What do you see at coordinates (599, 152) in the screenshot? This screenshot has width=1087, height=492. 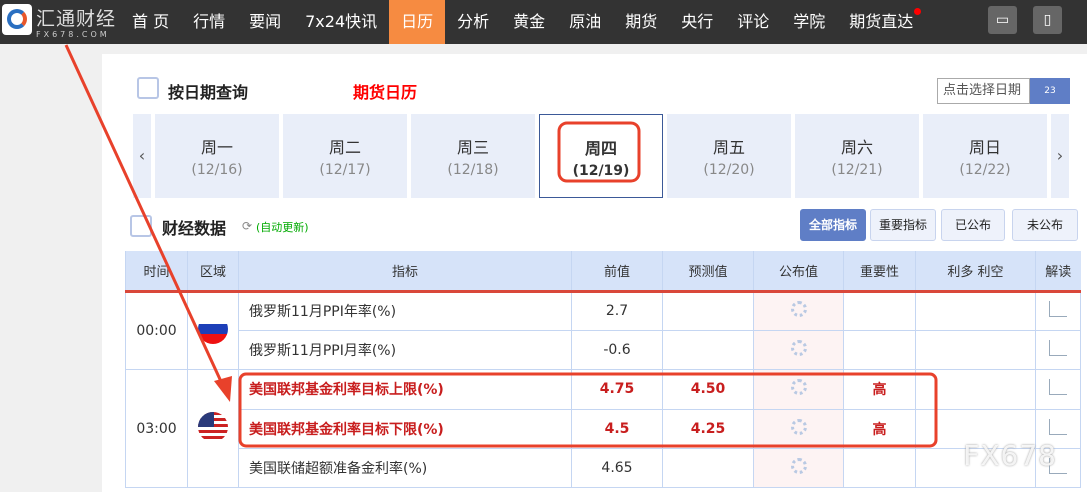 I see `annotation-circle` at bounding box center [599, 152].